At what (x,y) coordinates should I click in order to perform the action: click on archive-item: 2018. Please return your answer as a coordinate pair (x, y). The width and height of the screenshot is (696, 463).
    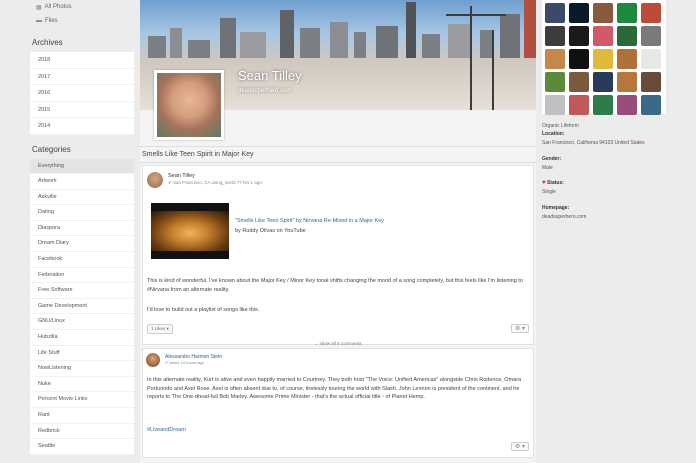
    Looking at the image, I should click on (82, 60).